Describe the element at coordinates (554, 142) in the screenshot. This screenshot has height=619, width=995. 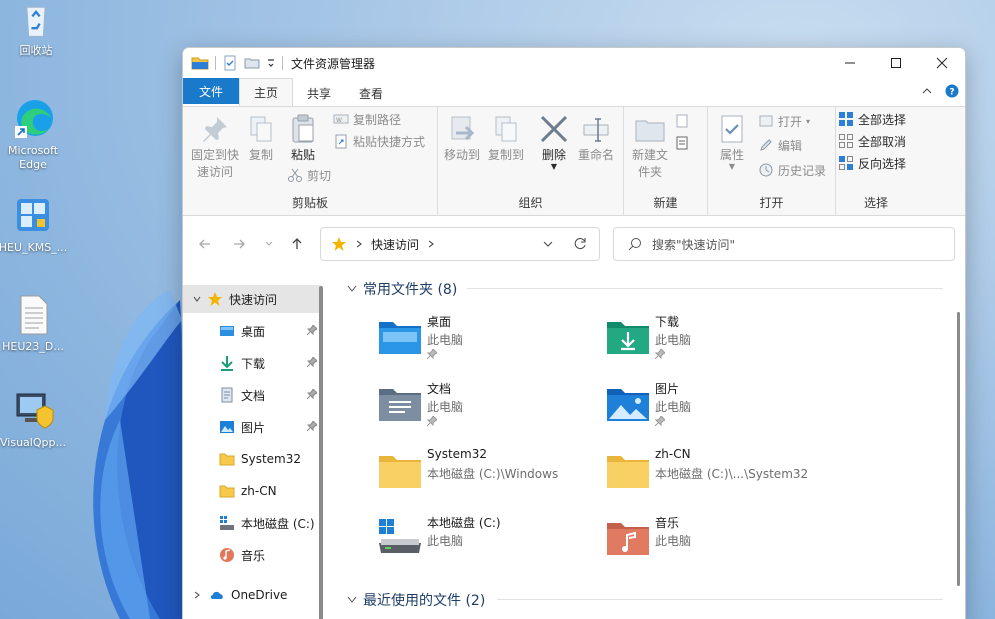
I see `delete-button: 删除 ▼` at that location.